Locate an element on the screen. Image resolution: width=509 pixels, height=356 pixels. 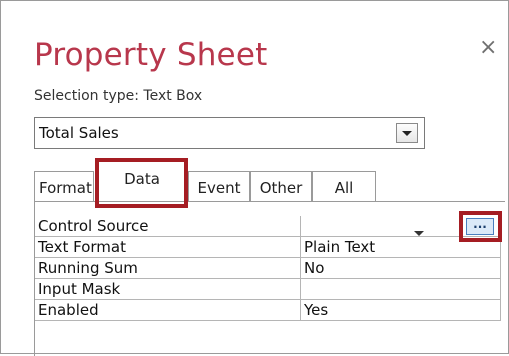
property-row-running-sum: Running Sum No is located at coordinates (268, 268).